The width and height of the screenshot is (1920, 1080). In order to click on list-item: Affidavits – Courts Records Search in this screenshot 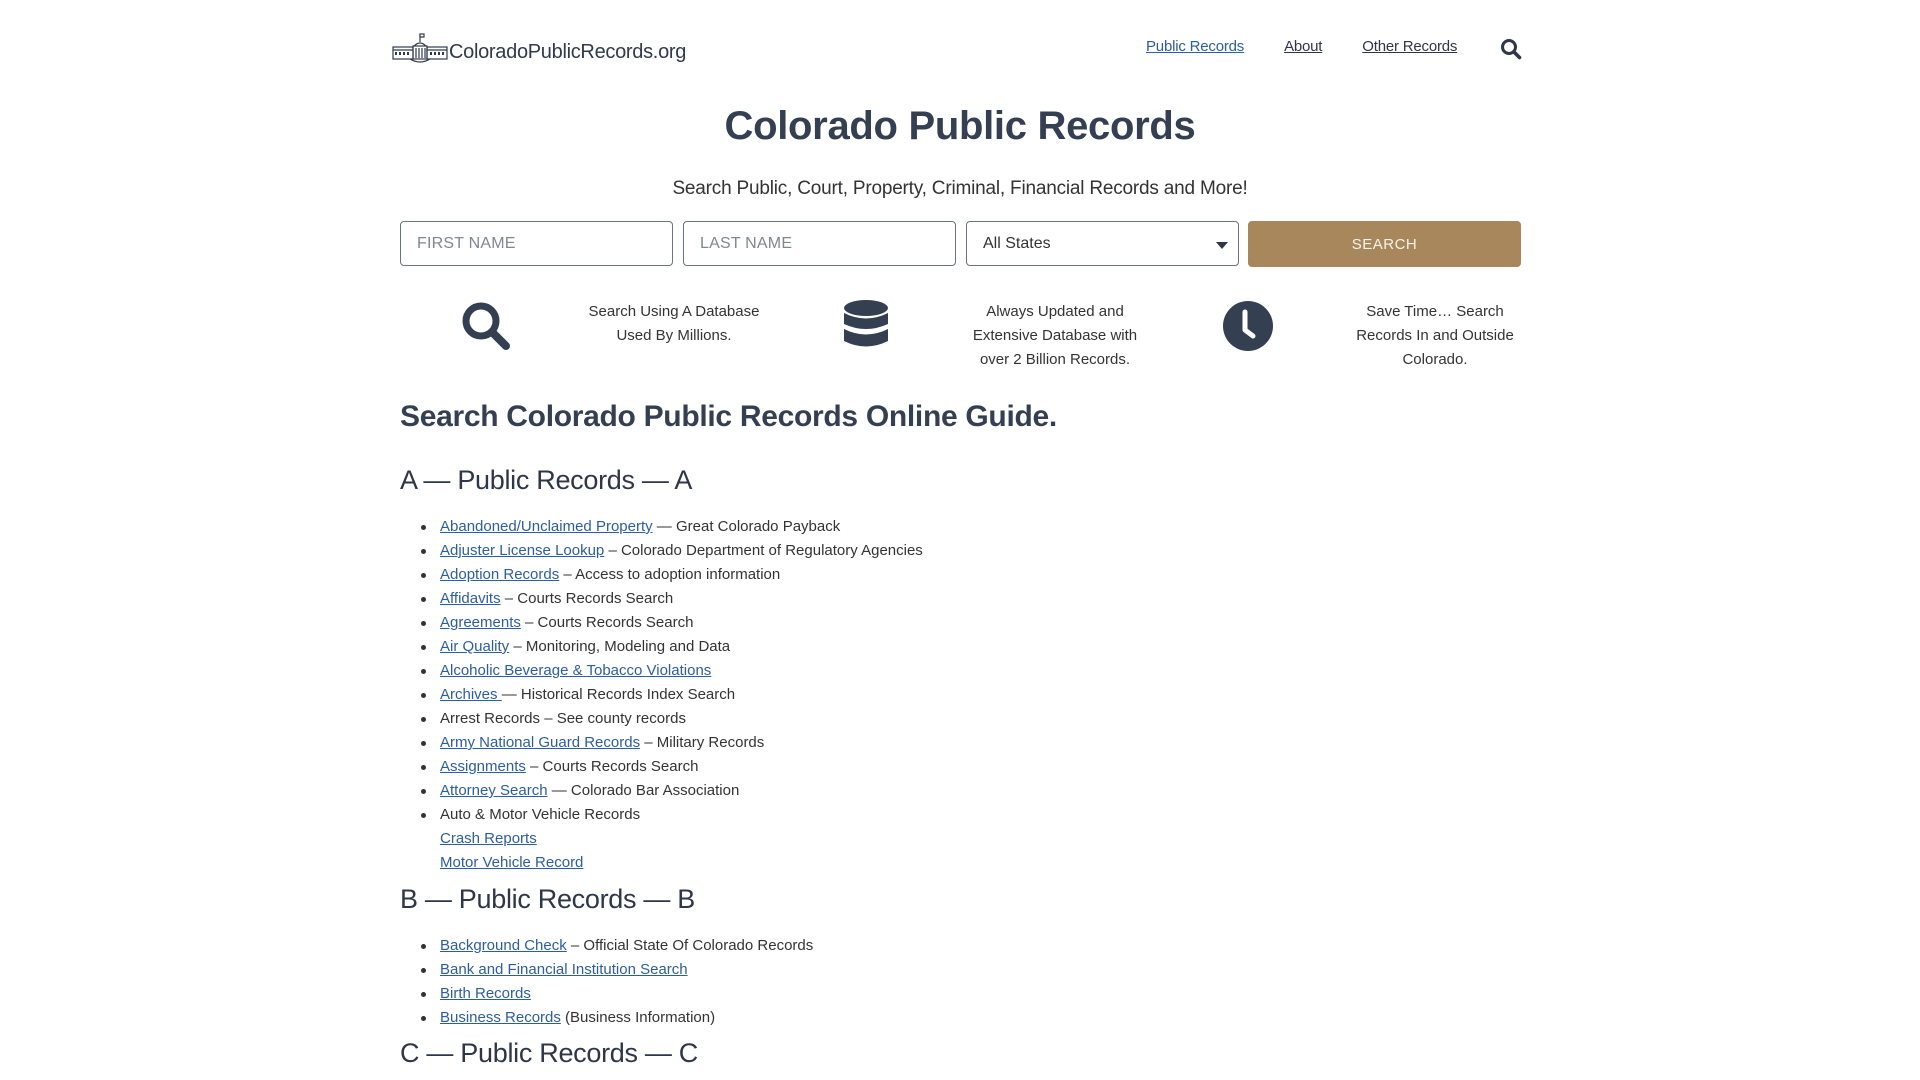, I will do `click(672, 599)`.